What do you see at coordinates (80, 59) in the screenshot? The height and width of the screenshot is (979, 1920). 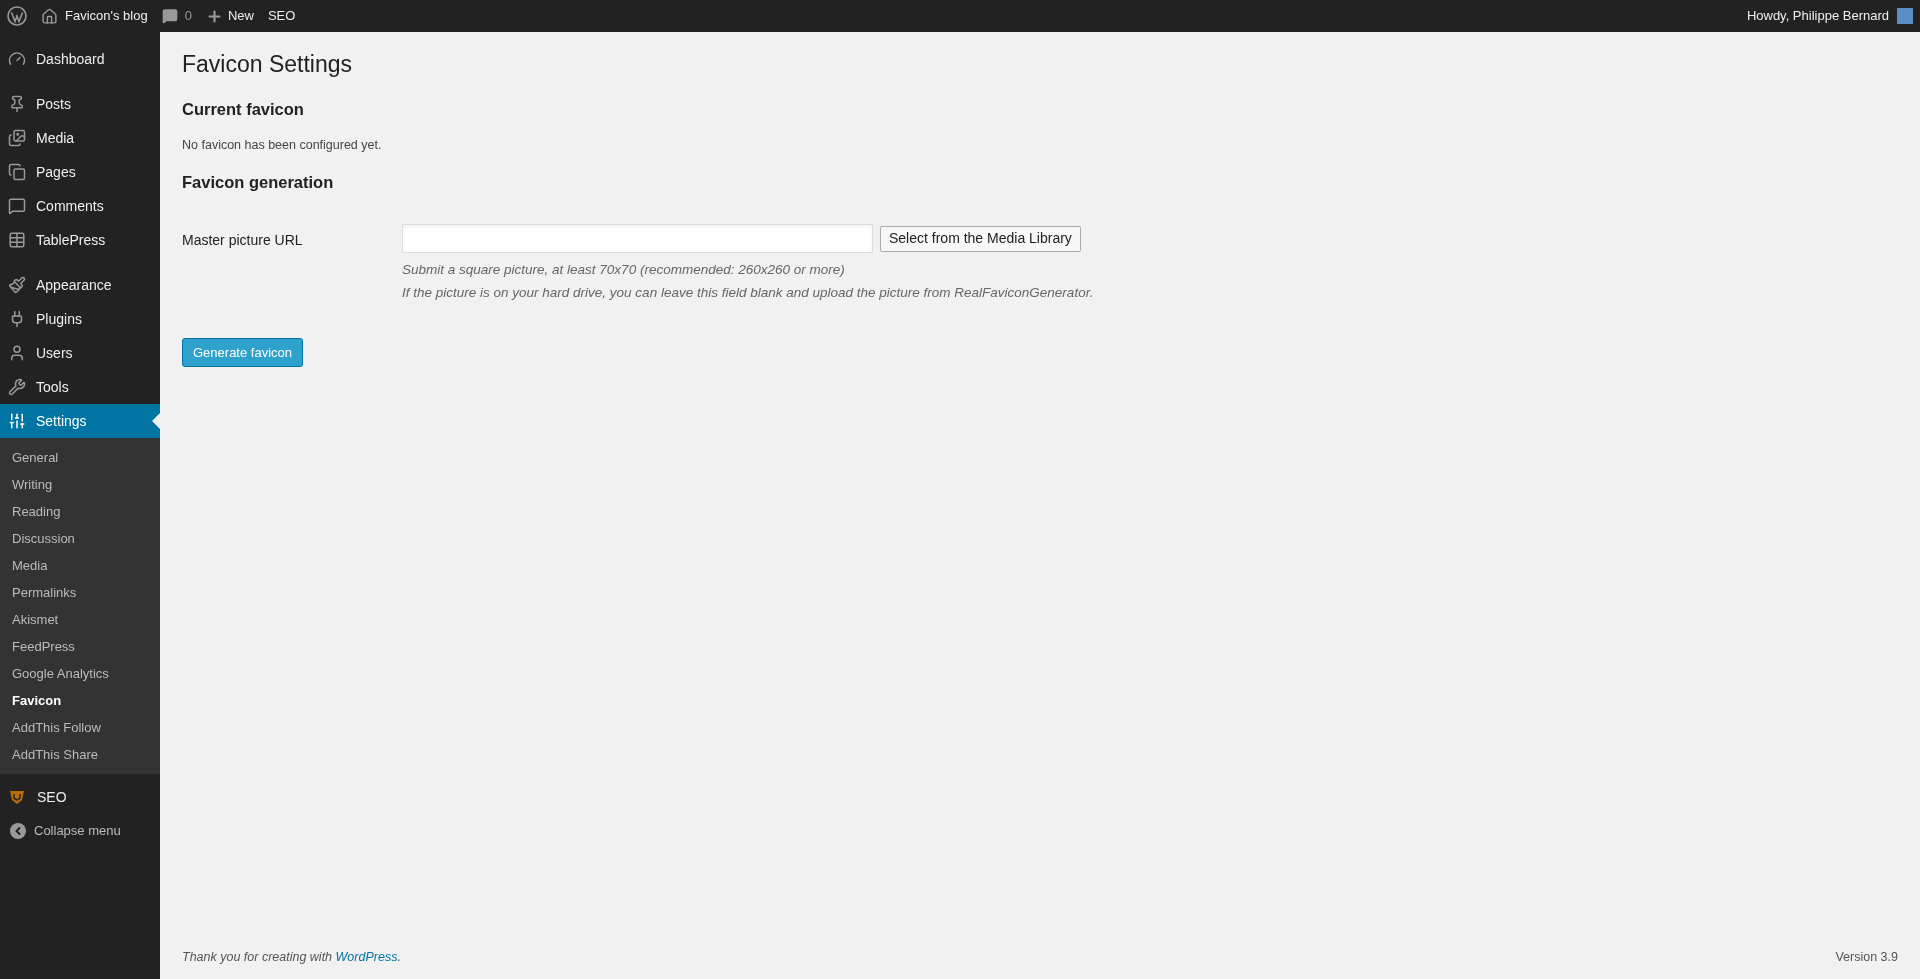 I see `menu-item: Dashboard` at bounding box center [80, 59].